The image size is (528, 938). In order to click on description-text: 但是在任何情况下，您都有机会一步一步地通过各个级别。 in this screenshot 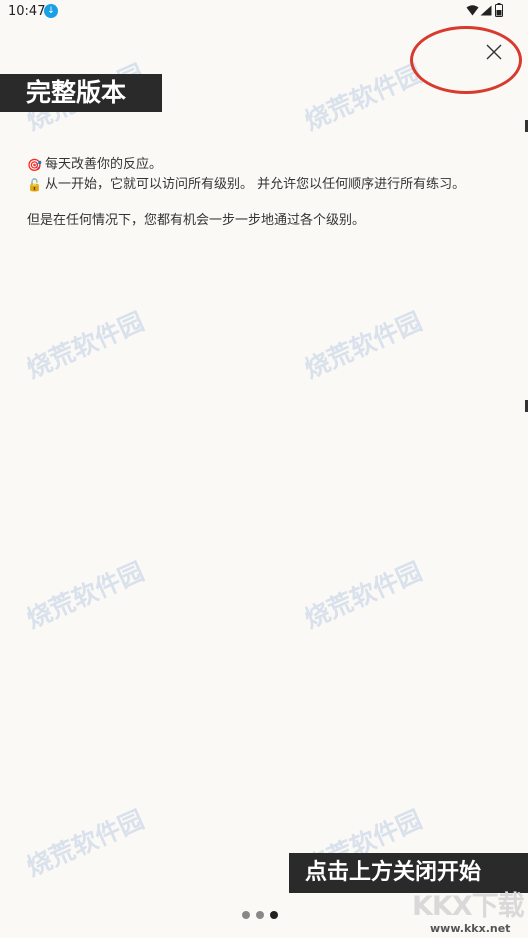, I will do `click(196, 220)`.